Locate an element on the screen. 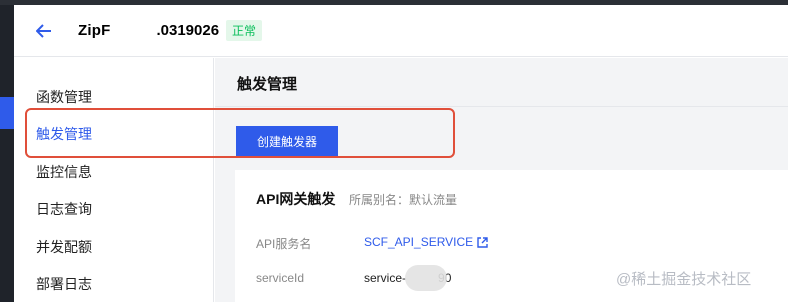 Image resolution: width=788 pixels, height=302 pixels. watermark: @稀土掘金技术社区 is located at coordinates (683, 278).